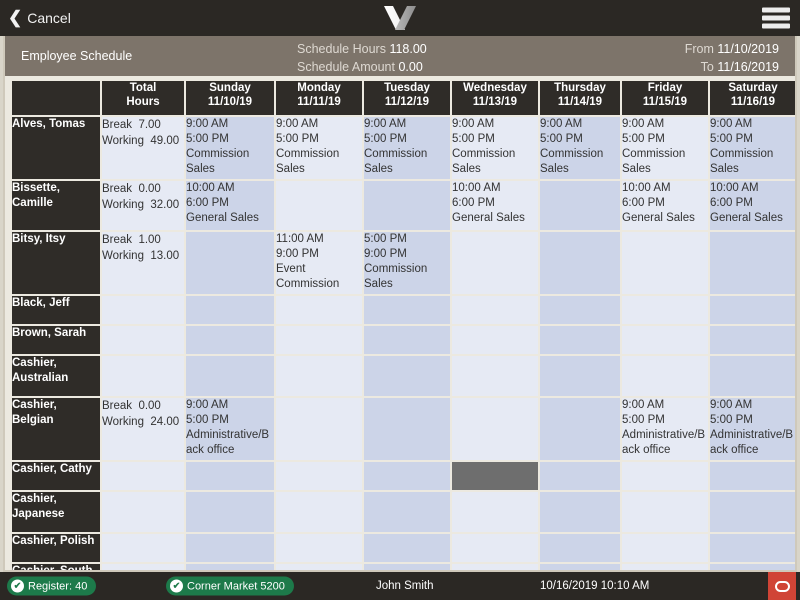  I want to click on employee-name-cell: Cashier, Japanese, so click(56, 512).